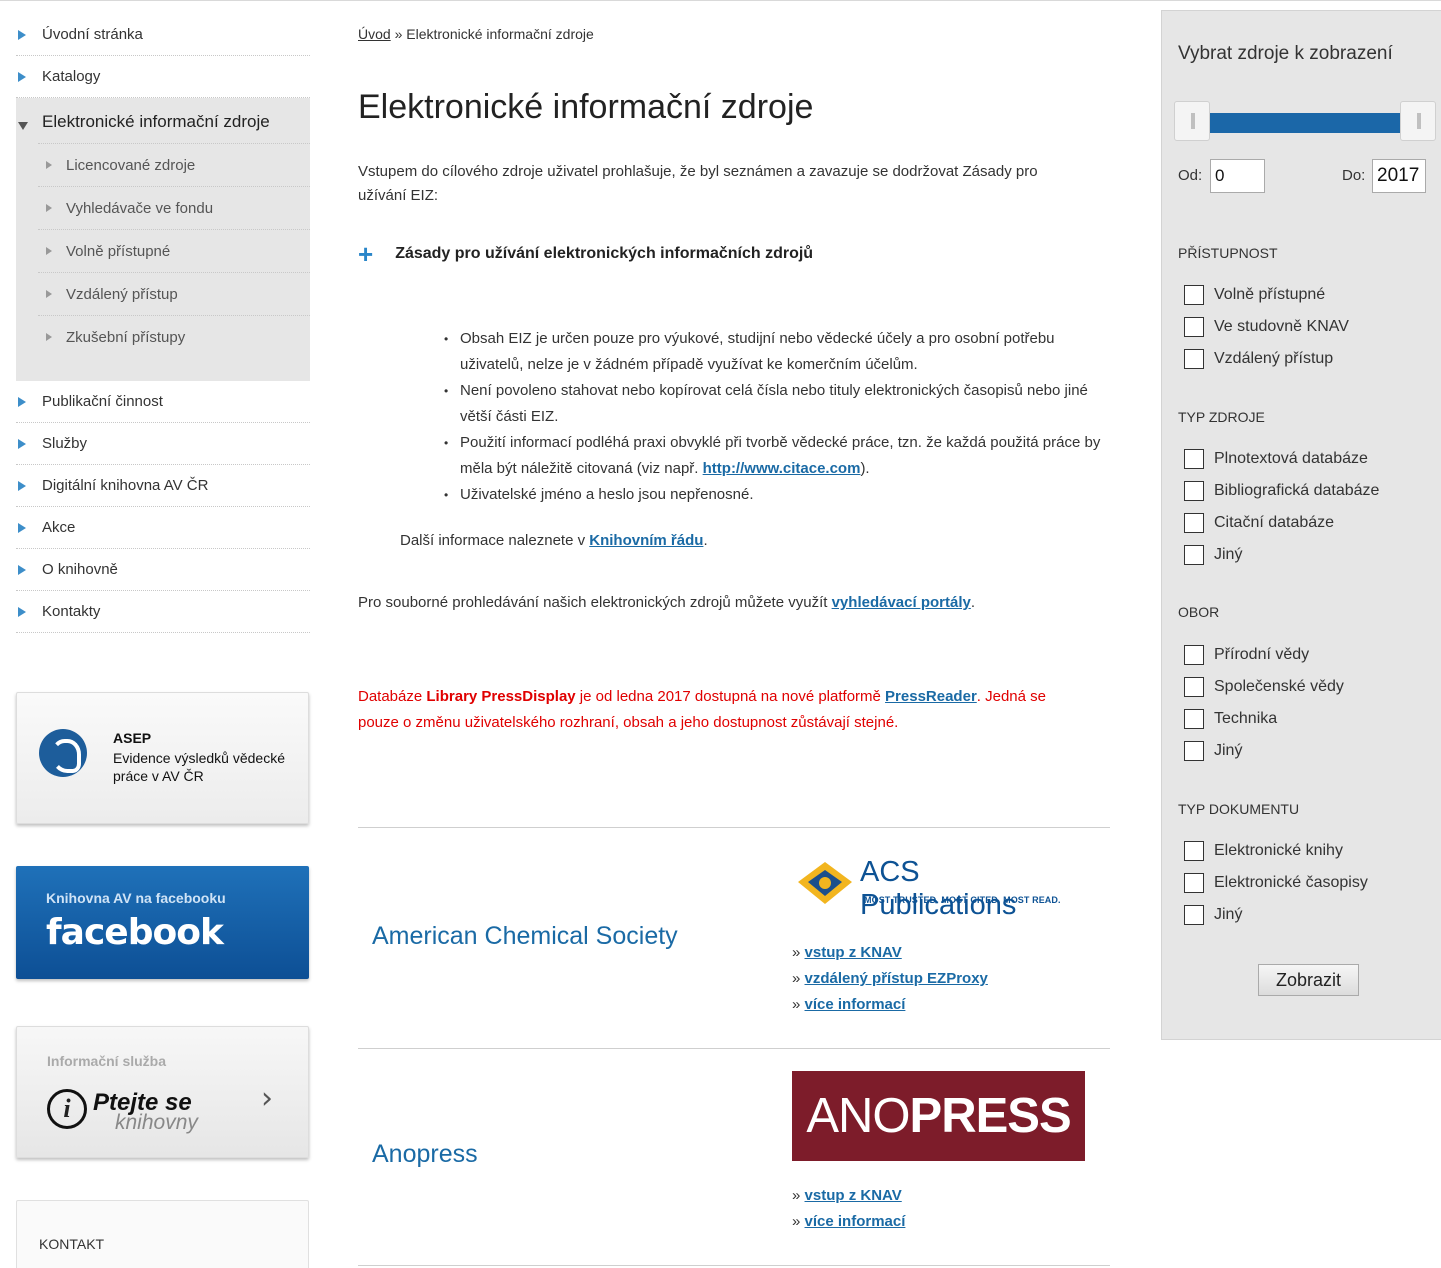  Describe the element at coordinates (174, 207) in the screenshot. I see `subnav-item-vyhledavace: Vyhledávače ve fondu` at that location.